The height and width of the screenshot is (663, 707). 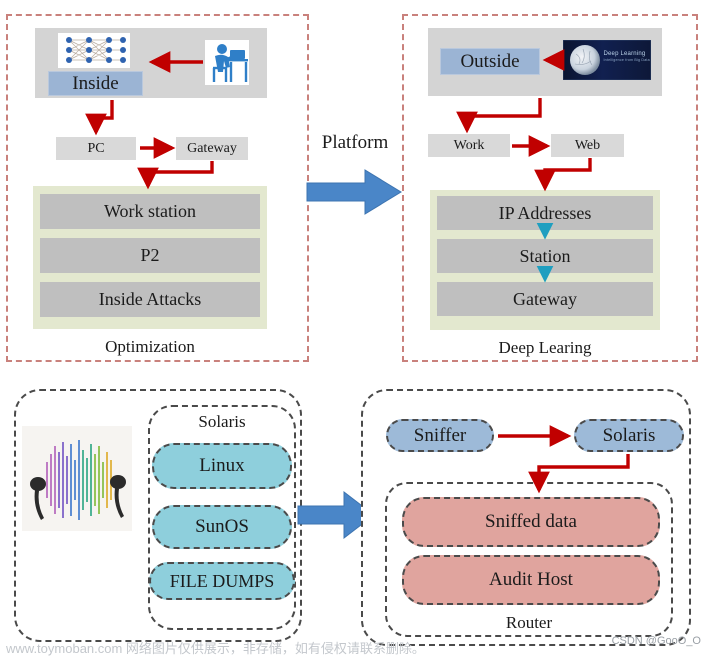 What do you see at coordinates (222, 466) in the screenshot?
I see `pill-linux: Linux` at bounding box center [222, 466].